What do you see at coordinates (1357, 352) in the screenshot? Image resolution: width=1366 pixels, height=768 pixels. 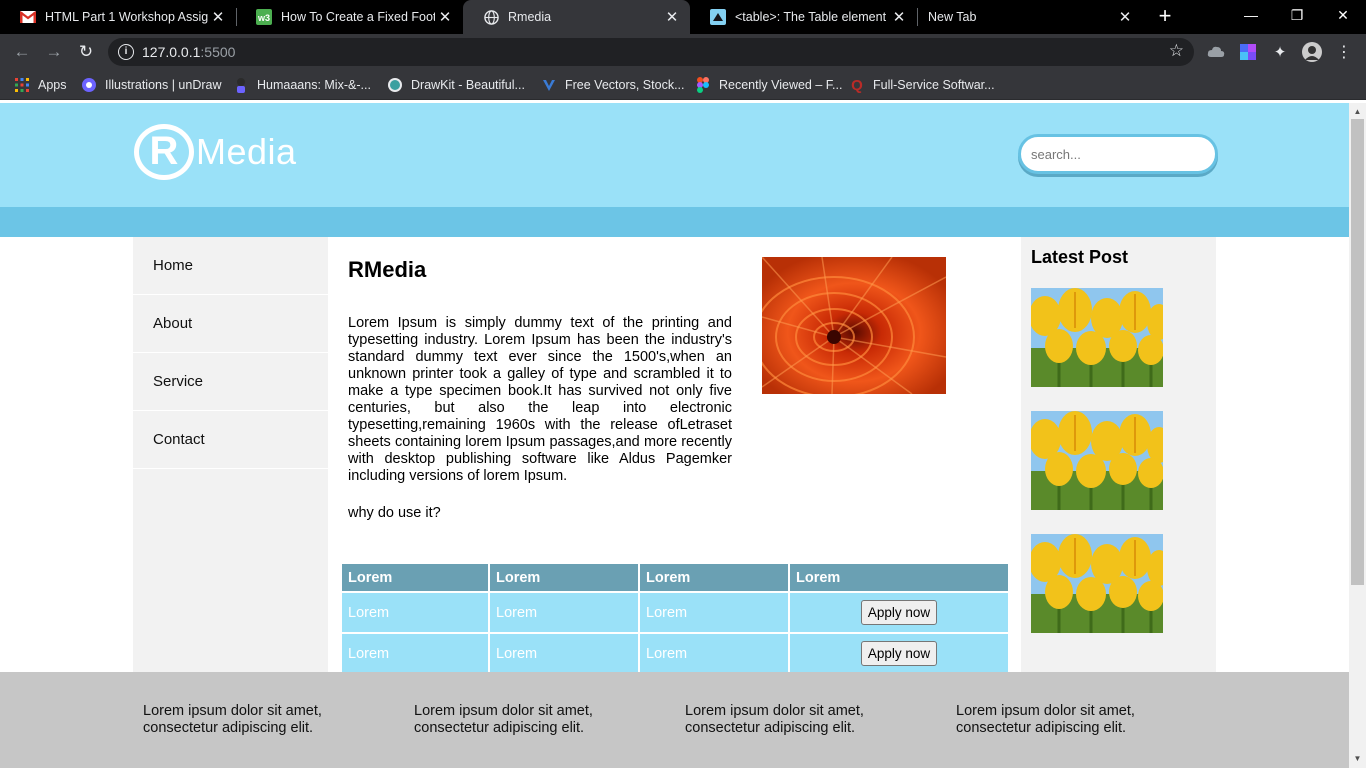 I see `scroll-thumb` at bounding box center [1357, 352].